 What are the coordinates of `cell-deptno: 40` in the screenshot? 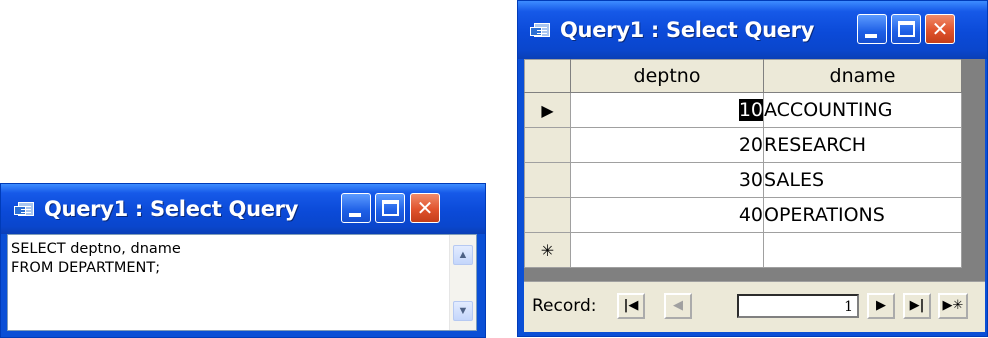 It's located at (667, 215).